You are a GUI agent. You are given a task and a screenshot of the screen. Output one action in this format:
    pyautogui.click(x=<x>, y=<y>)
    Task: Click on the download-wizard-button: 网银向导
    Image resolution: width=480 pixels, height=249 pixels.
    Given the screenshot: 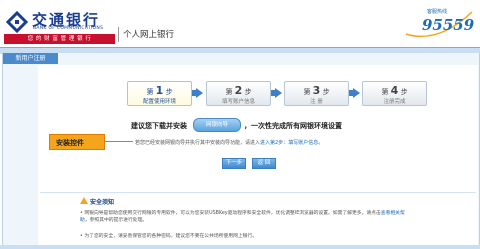 What is the action you would take?
    pyautogui.click(x=217, y=125)
    